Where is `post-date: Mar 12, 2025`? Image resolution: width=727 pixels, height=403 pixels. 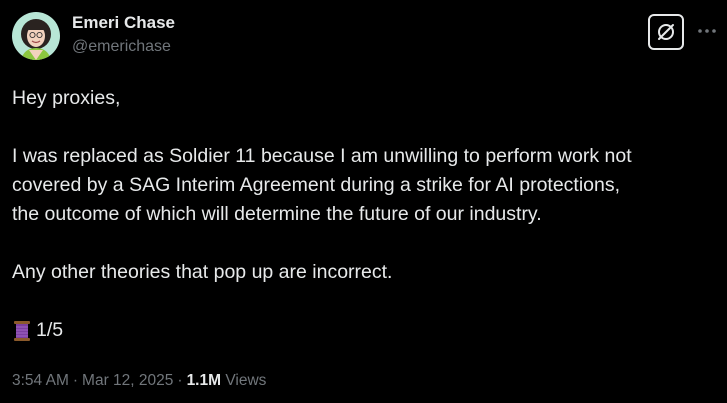 post-date: Mar 12, 2025 is located at coordinates (127, 380).